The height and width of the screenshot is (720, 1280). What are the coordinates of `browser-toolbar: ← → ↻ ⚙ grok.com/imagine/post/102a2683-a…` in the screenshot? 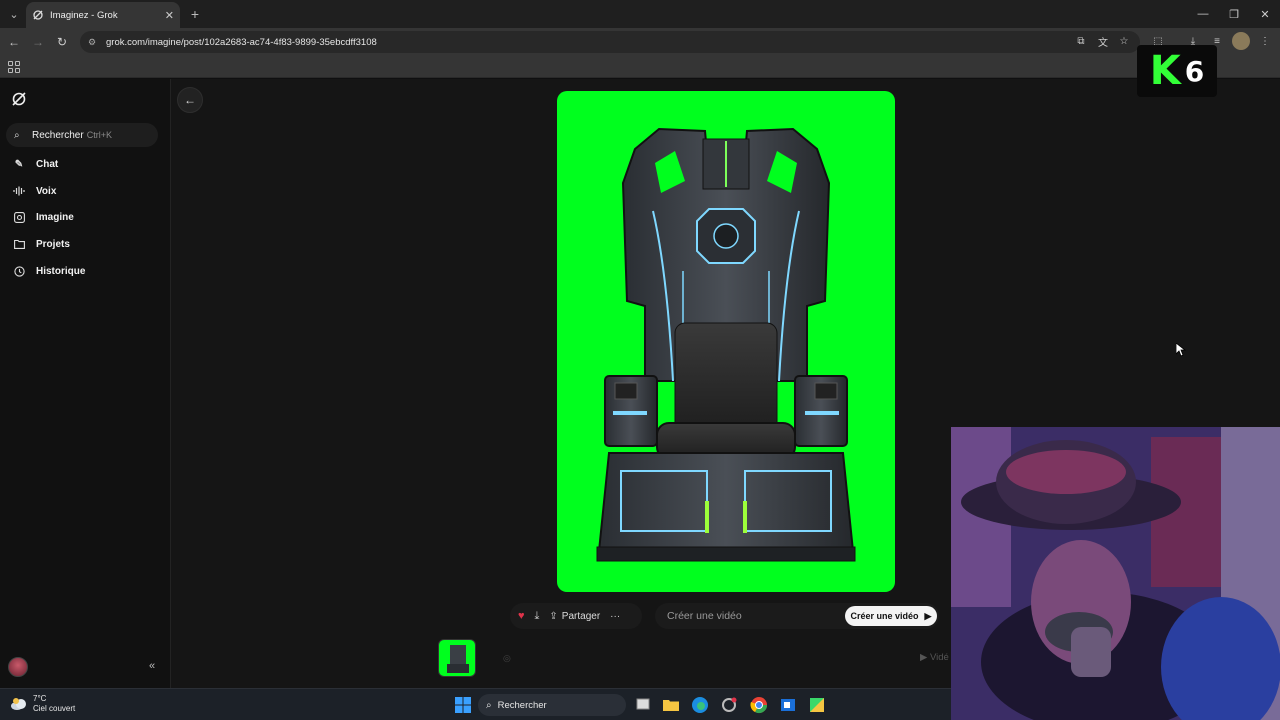 It's located at (640, 42).